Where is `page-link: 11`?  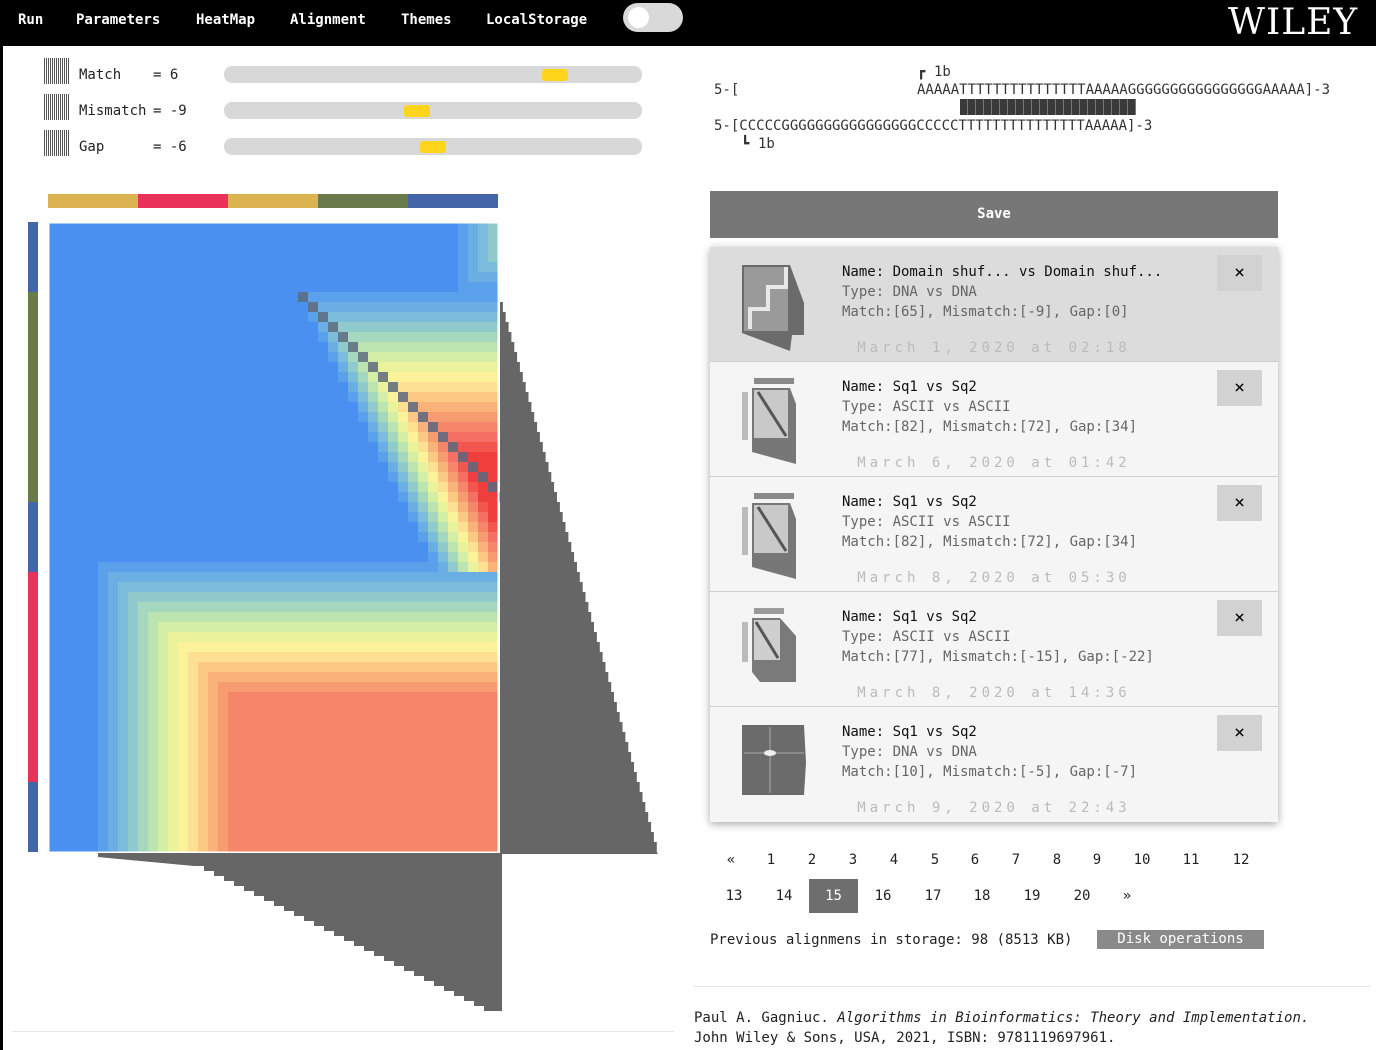 page-link: 11 is located at coordinates (1191, 860).